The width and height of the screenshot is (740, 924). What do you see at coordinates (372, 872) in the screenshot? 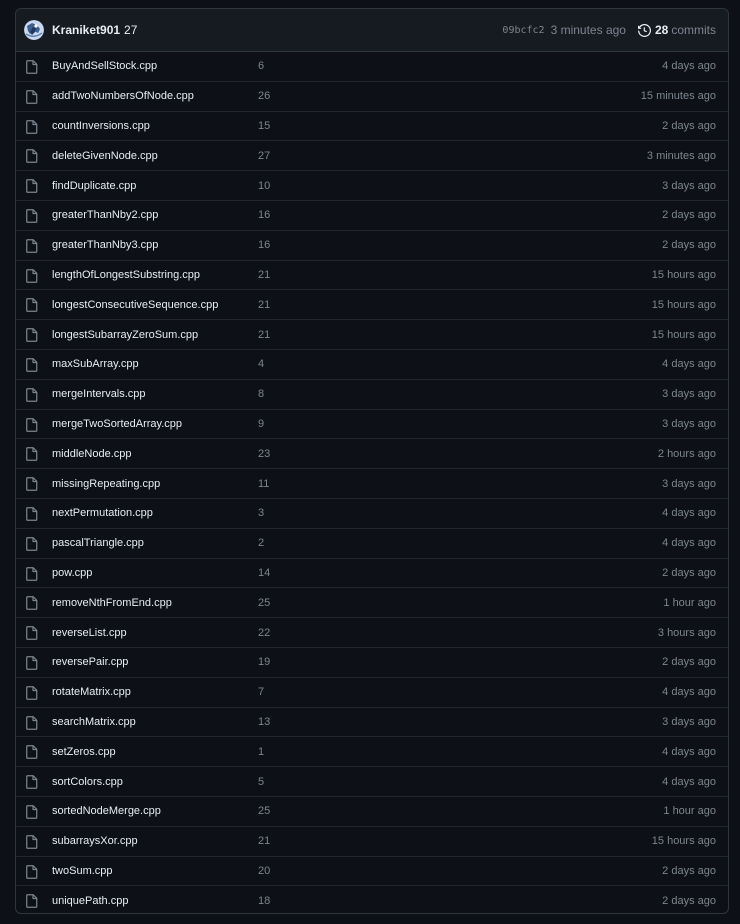
I see `file-row: twoSum.cpp 20 2 days ago` at bounding box center [372, 872].